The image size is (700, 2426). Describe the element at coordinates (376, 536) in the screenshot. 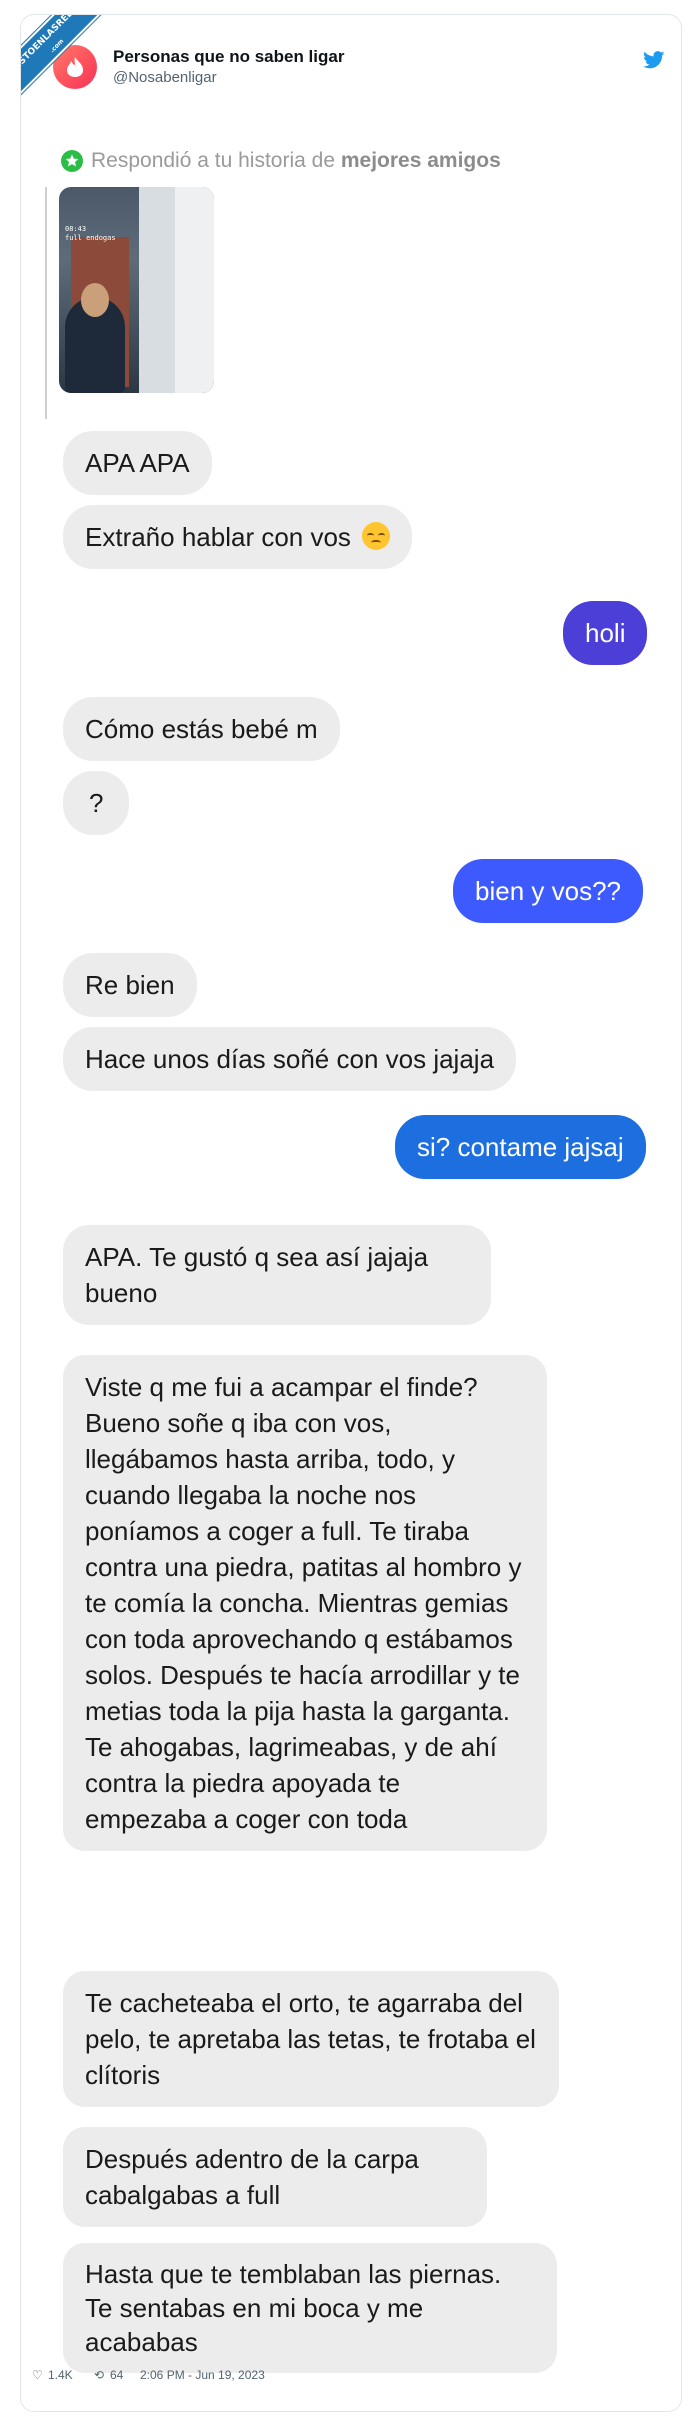

I see `disappointed-face-icon` at that location.